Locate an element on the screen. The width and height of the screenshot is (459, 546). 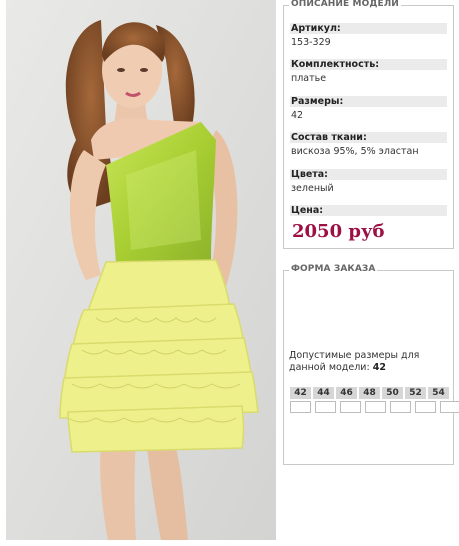
size-header-44: 44 is located at coordinates (323, 393).